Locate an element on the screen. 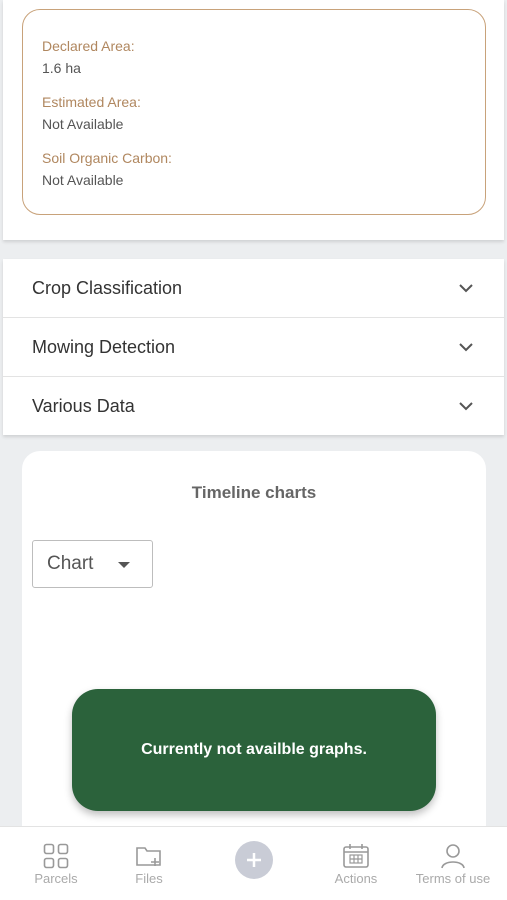 Image resolution: width=507 pixels, height=900 pixels. no-graphs-toast: Currently not availble graphs. is located at coordinates (254, 750).